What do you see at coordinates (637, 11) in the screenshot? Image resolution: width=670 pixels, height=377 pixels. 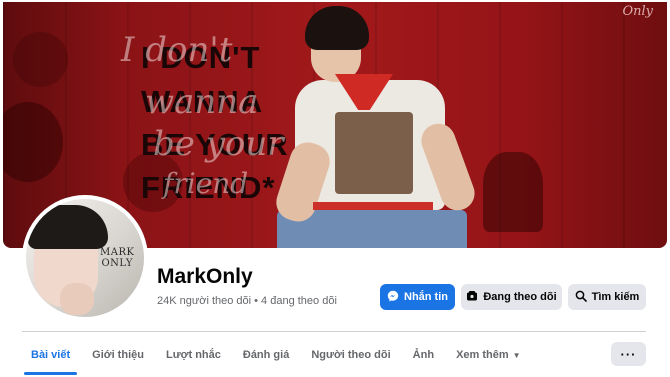 I see `cover-watermark: Only` at bounding box center [637, 11].